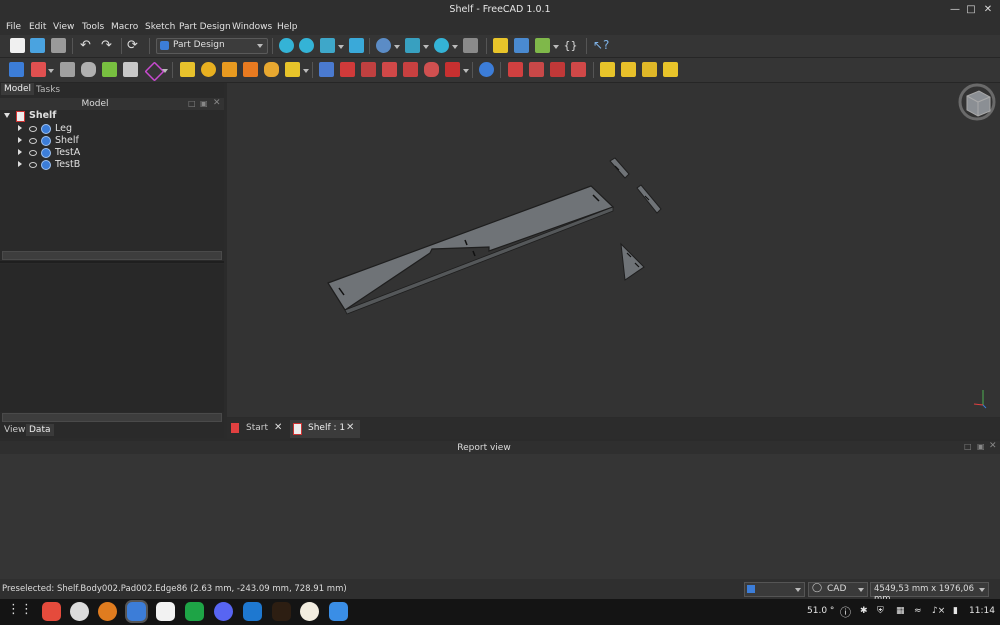 The image size is (1000, 625). Describe the element at coordinates (7, 115) in the screenshot. I see `expand-arrow-icon` at that location.